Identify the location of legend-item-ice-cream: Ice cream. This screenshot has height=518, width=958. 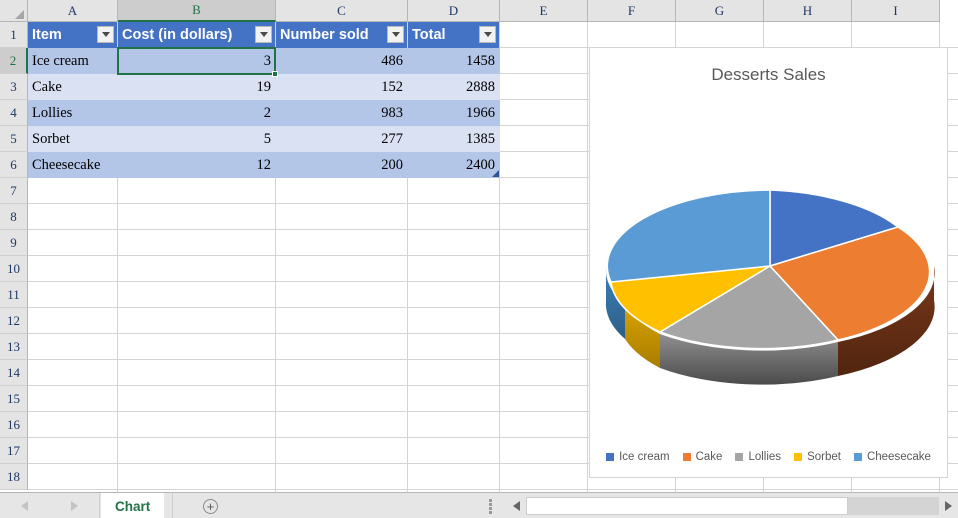
(638, 457).